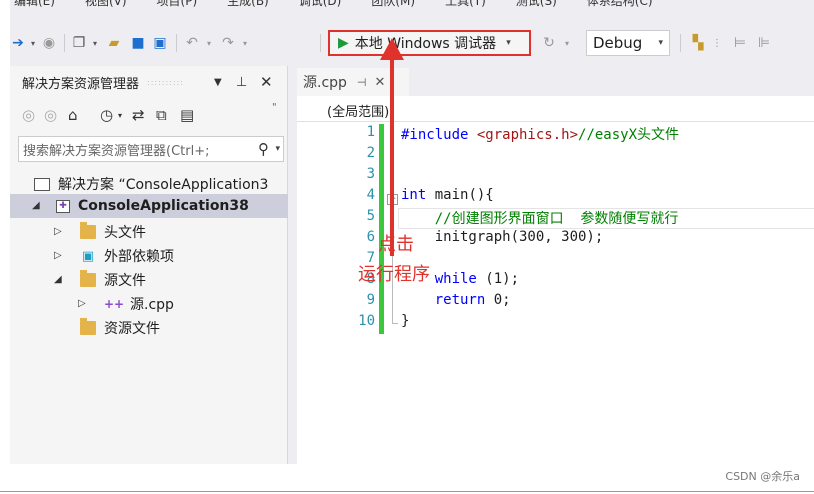  What do you see at coordinates (394, 274) in the screenshot?
I see `annotation-run-text: 运行程序` at bounding box center [394, 274].